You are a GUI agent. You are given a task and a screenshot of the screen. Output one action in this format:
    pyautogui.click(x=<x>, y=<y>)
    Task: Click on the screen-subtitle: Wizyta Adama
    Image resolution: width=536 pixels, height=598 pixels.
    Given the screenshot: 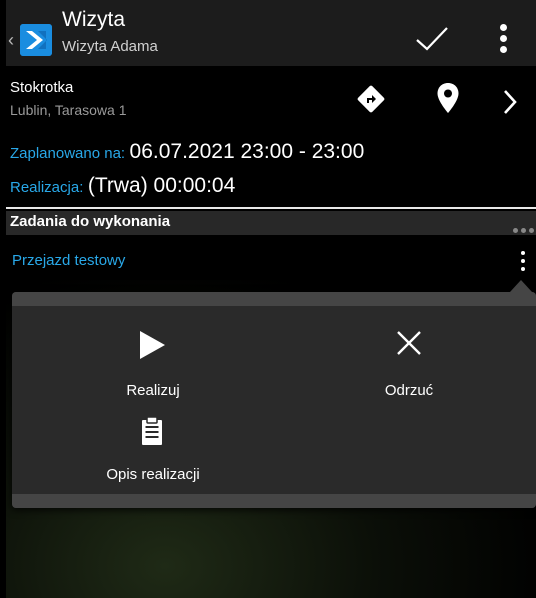 What is the action you would take?
    pyautogui.click(x=110, y=46)
    